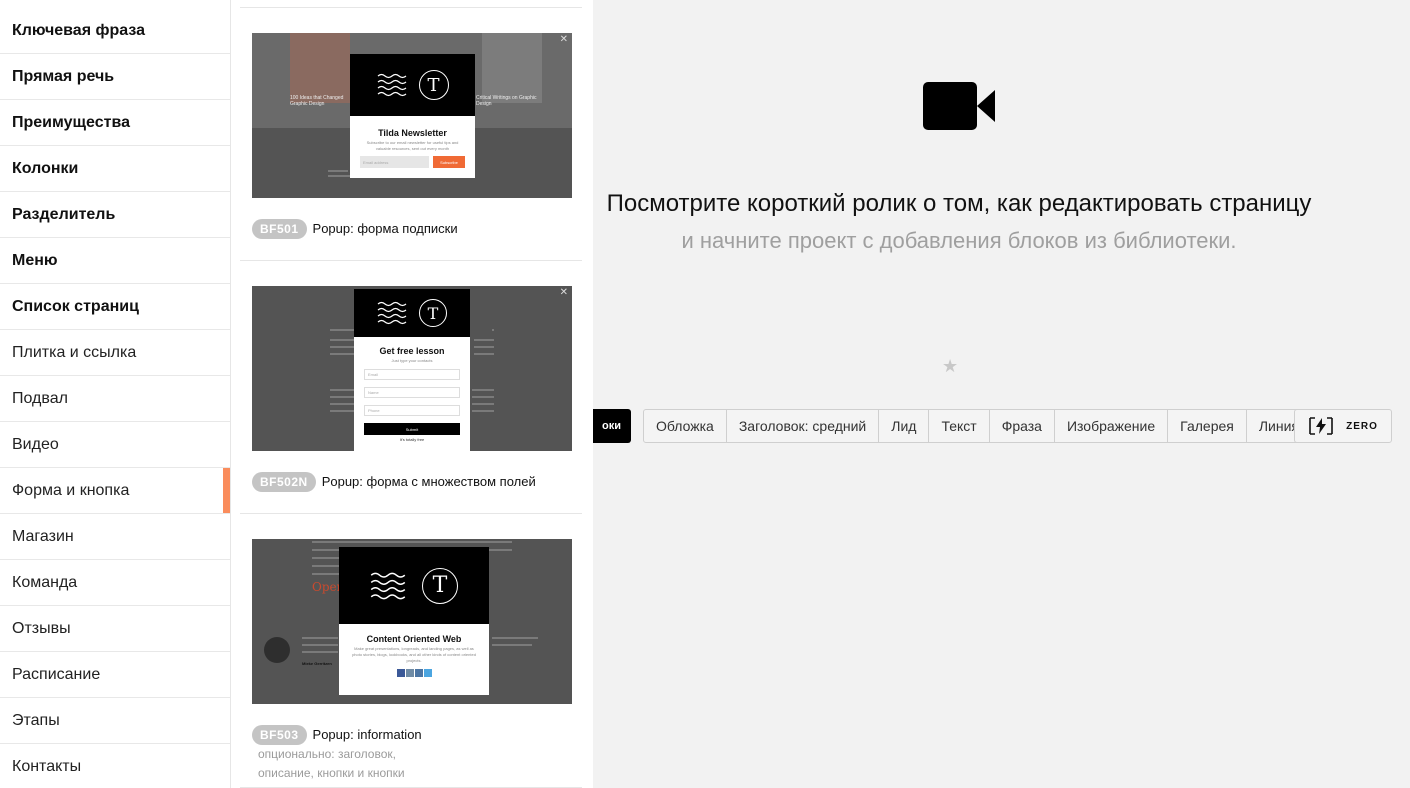  I want to click on all-blocks-label: оки, so click(611, 426).